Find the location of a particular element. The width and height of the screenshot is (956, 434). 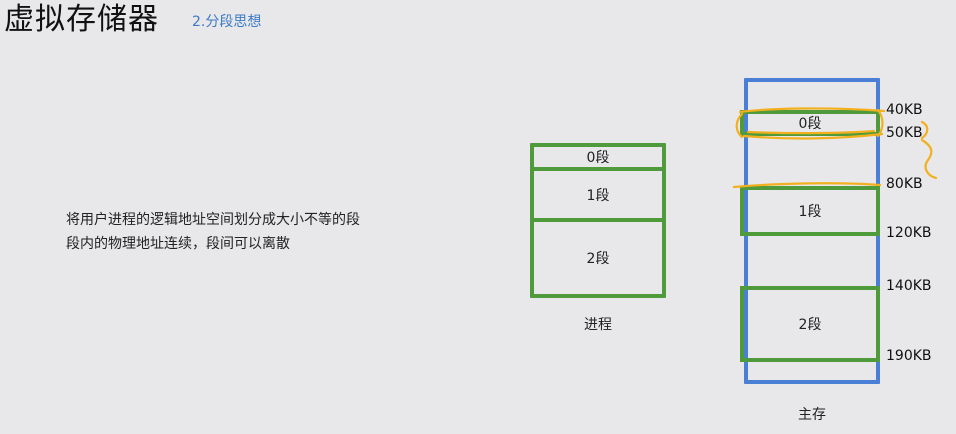

memory-label: 主存 is located at coordinates (812, 415).